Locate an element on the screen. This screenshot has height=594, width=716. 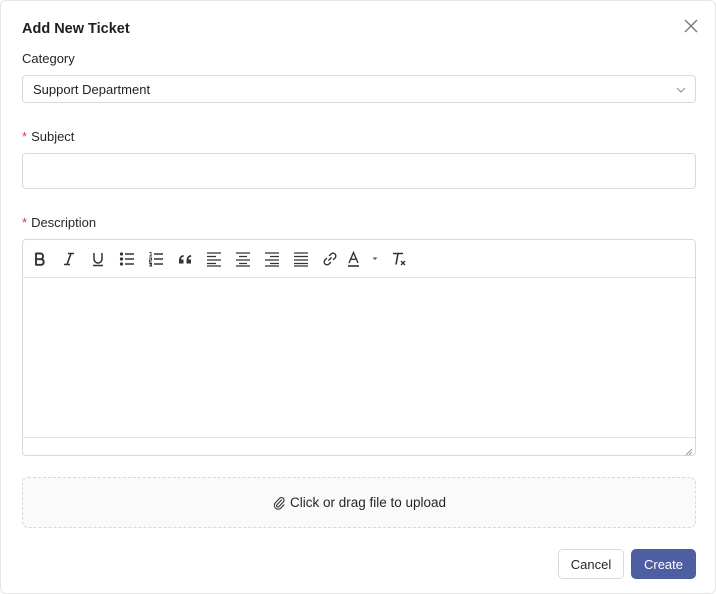
subject-label-text: Subject is located at coordinates (53, 136).